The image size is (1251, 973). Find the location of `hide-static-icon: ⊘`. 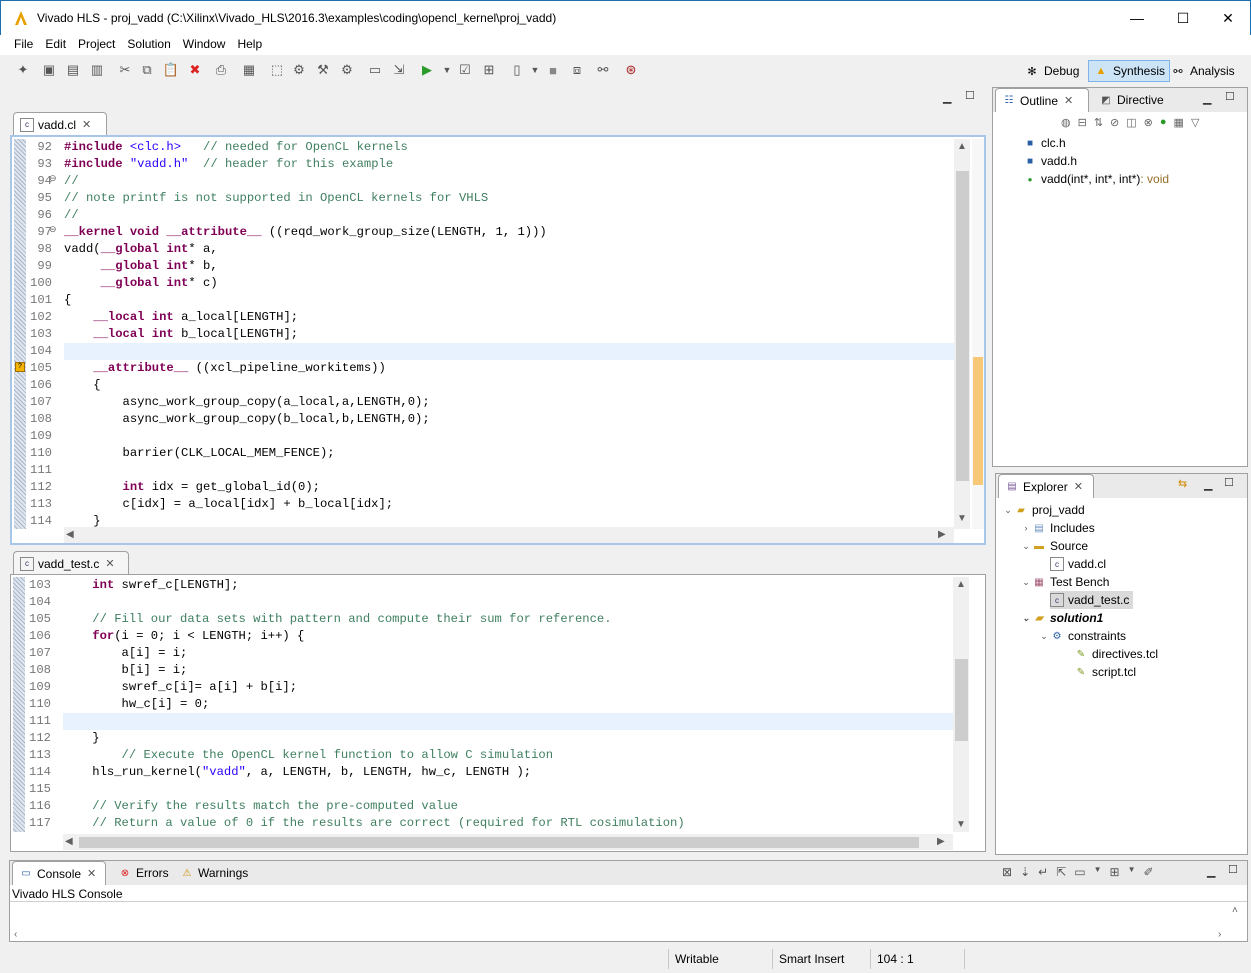

hide-static-icon: ⊘ is located at coordinates (1114, 125).